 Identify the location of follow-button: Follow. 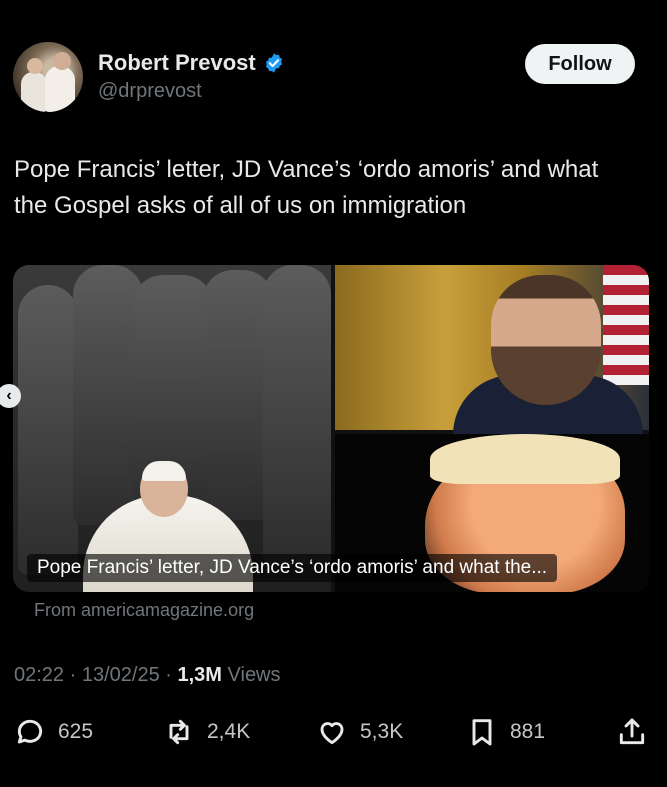
(580, 64).